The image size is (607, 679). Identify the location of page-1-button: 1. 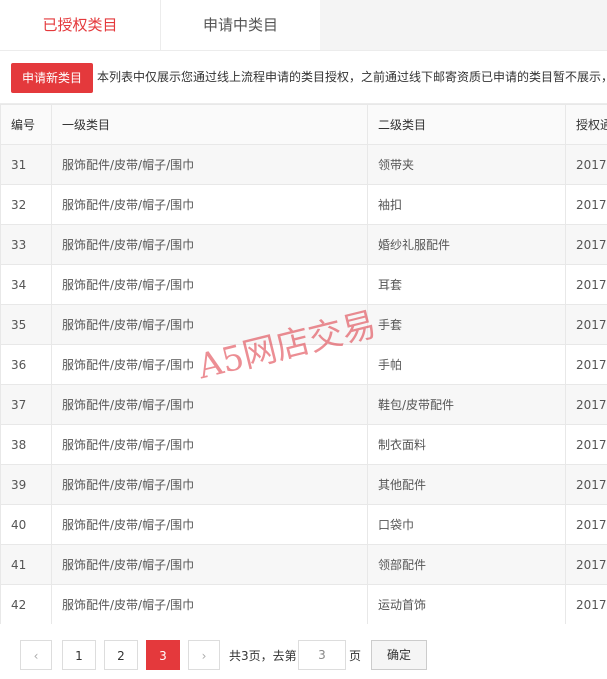
(79, 655).